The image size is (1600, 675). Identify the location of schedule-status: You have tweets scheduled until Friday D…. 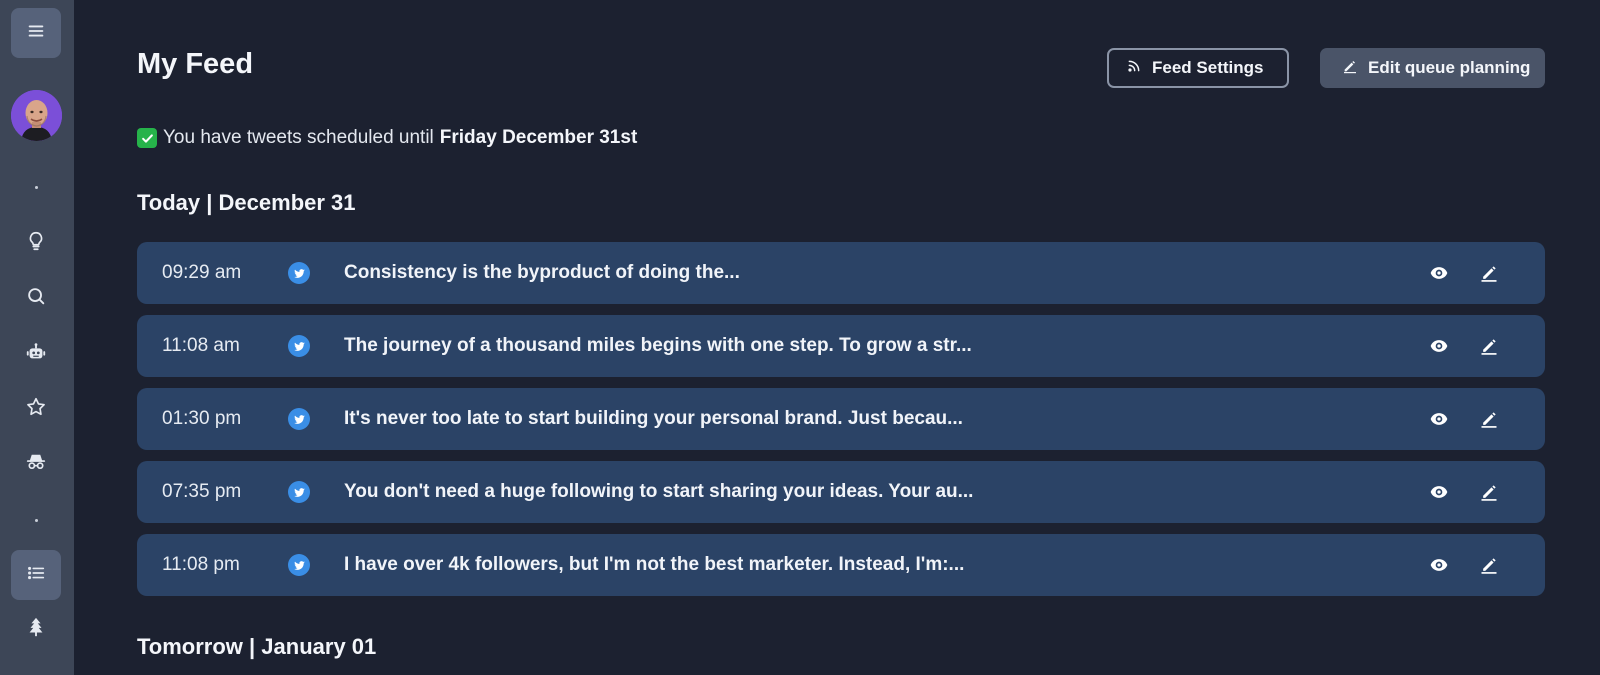
(387, 138).